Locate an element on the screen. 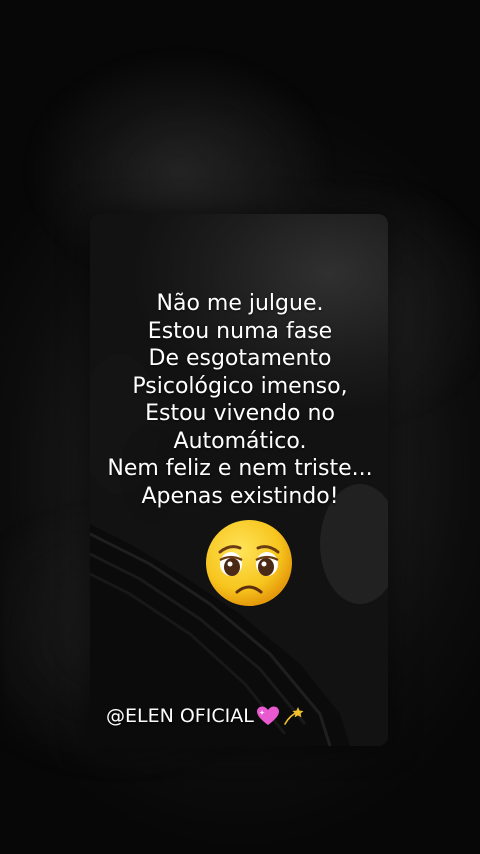  sparkling-heart-icon is located at coordinates (267, 715).